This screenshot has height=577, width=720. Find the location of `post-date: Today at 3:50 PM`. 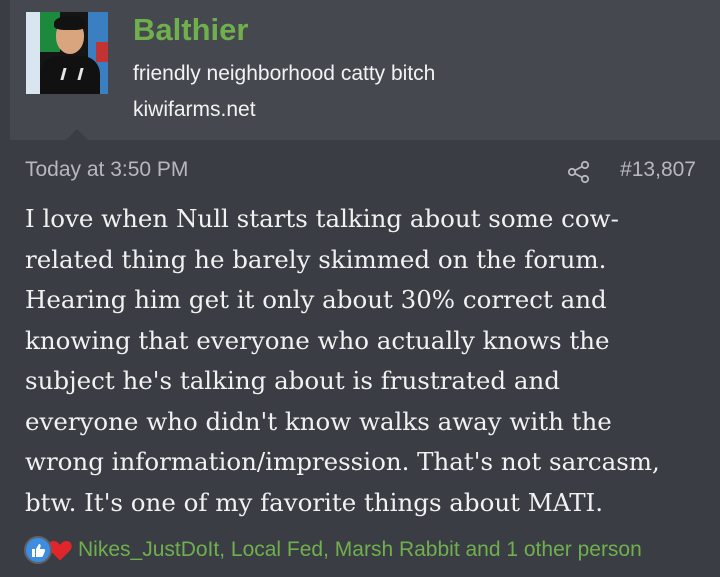

post-date: Today at 3:50 PM is located at coordinates (106, 170).